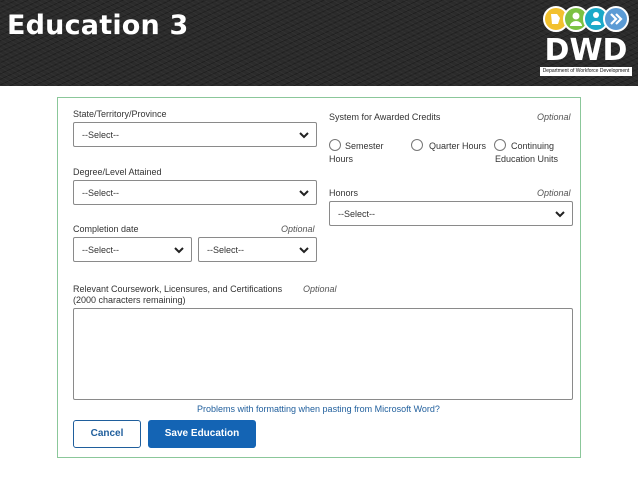 Image resolution: width=638 pixels, height=479 pixels. I want to click on credits-optional: Optional, so click(554, 117).